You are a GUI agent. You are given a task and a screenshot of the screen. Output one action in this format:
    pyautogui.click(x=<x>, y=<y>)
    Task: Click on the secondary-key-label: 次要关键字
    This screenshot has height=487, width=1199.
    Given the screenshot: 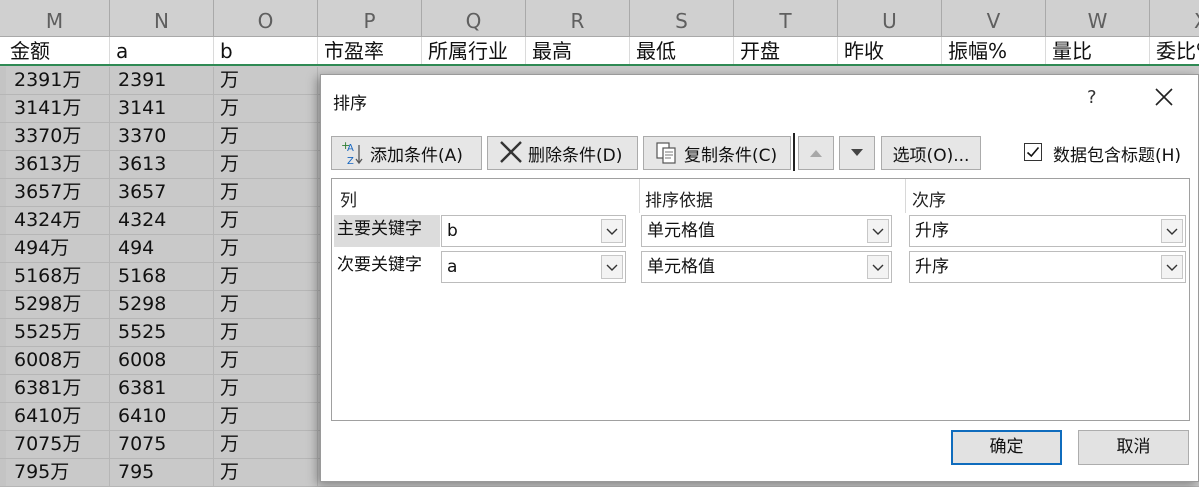 What is the action you would take?
    pyautogui.click(x=387, y=267)
    